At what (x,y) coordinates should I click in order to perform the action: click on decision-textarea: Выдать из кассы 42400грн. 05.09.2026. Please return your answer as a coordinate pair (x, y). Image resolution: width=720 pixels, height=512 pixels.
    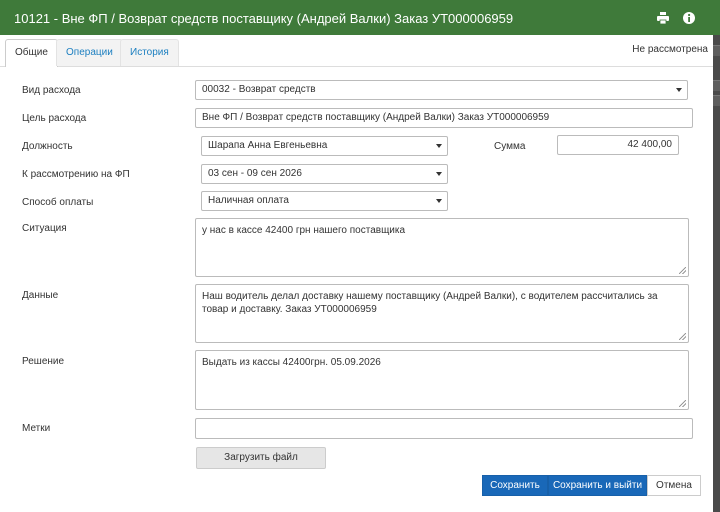
    Looking at the image, I should click on (442, 380).